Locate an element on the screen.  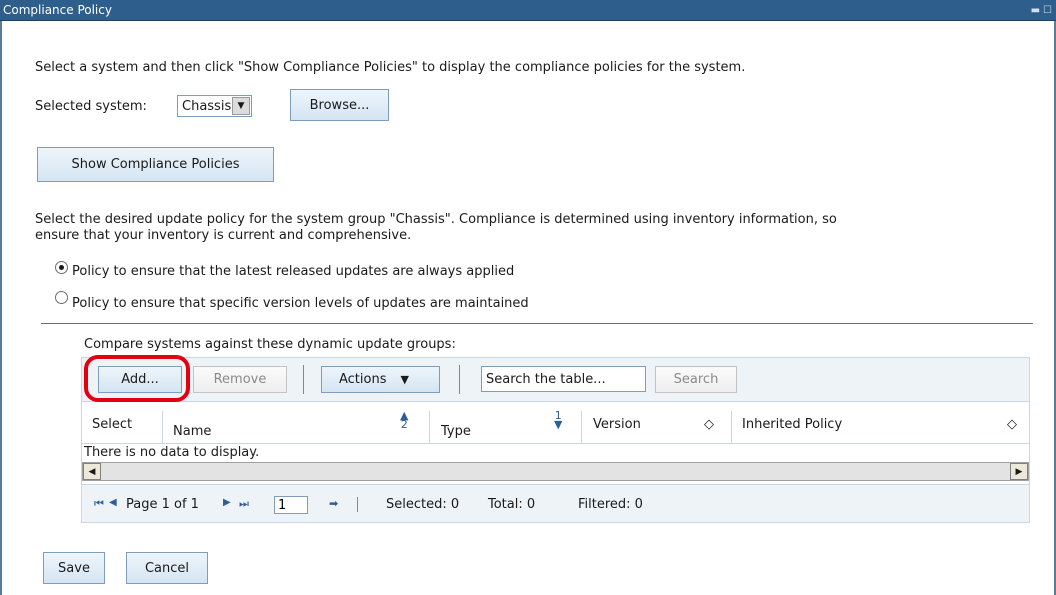
column-version-label: Version is located at coordinates (617, 424).